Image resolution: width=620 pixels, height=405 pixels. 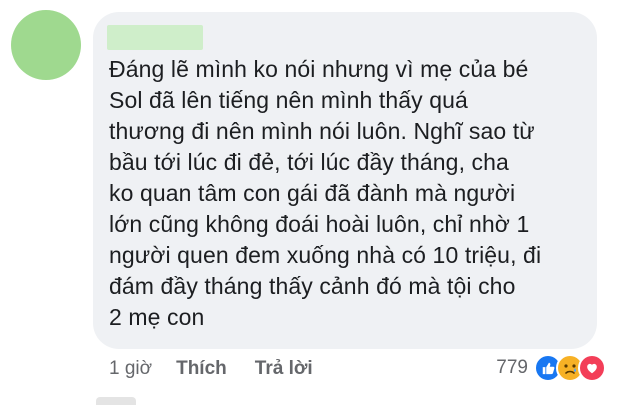 I want to click on comment-line: lớn cũng không đoái hoài luôn, chỉ nhờ 1, so click(x=319, y=224).